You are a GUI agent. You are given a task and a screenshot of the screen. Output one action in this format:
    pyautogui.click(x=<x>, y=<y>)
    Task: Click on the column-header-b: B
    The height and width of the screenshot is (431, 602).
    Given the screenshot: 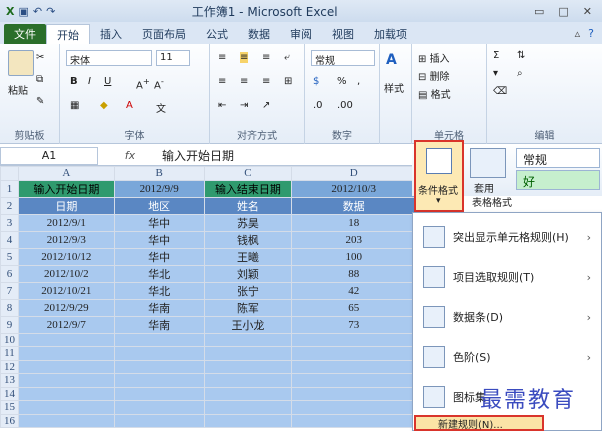 What is the action you would take?
    pyautogui.click(x=159, y=173)
    